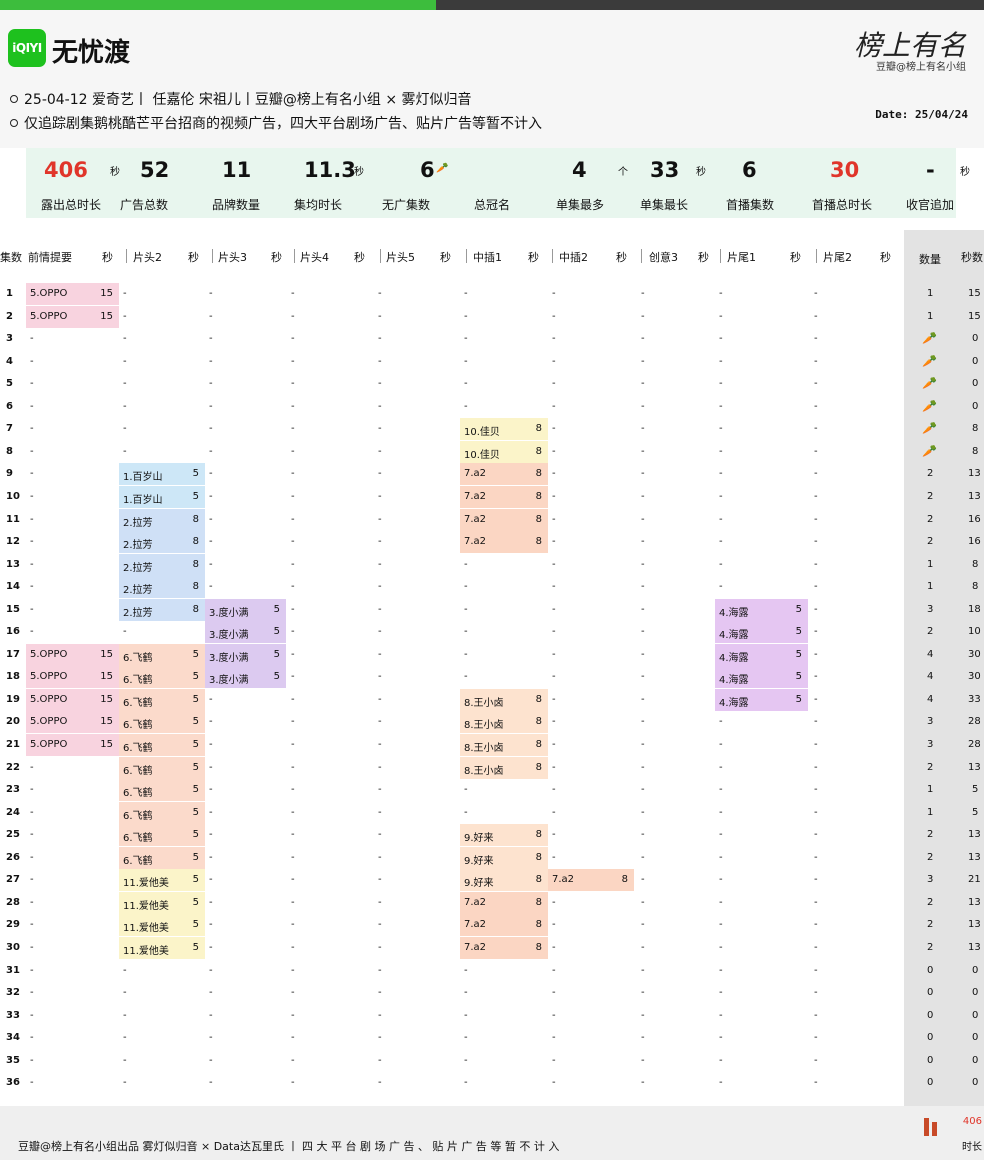 The image size is (984, 1160). Describe the element at coordinates (330, 170) in the screenshot. I see `stat-value: 11.3` at that location.